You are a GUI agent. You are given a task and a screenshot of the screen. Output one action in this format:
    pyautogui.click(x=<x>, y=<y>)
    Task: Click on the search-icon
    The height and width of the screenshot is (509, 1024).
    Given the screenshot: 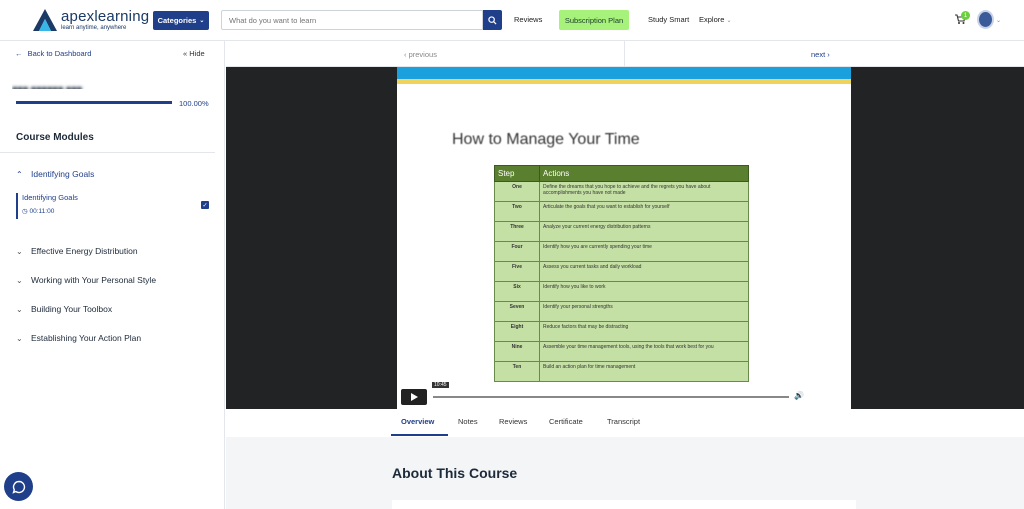 What is the action you would take?
    pyautogui.click(x=492, y=20)
    